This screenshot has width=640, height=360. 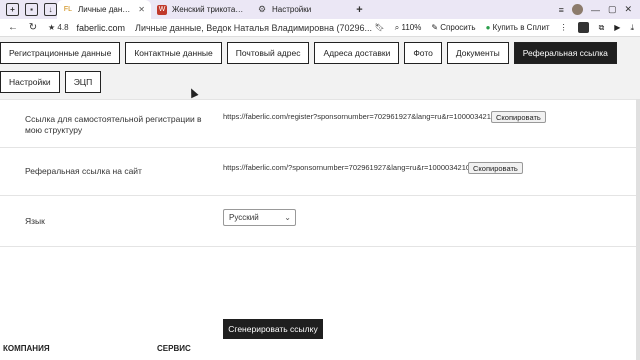 I want to click on domain-text: faberlic.com, so click(x=101, y=27).